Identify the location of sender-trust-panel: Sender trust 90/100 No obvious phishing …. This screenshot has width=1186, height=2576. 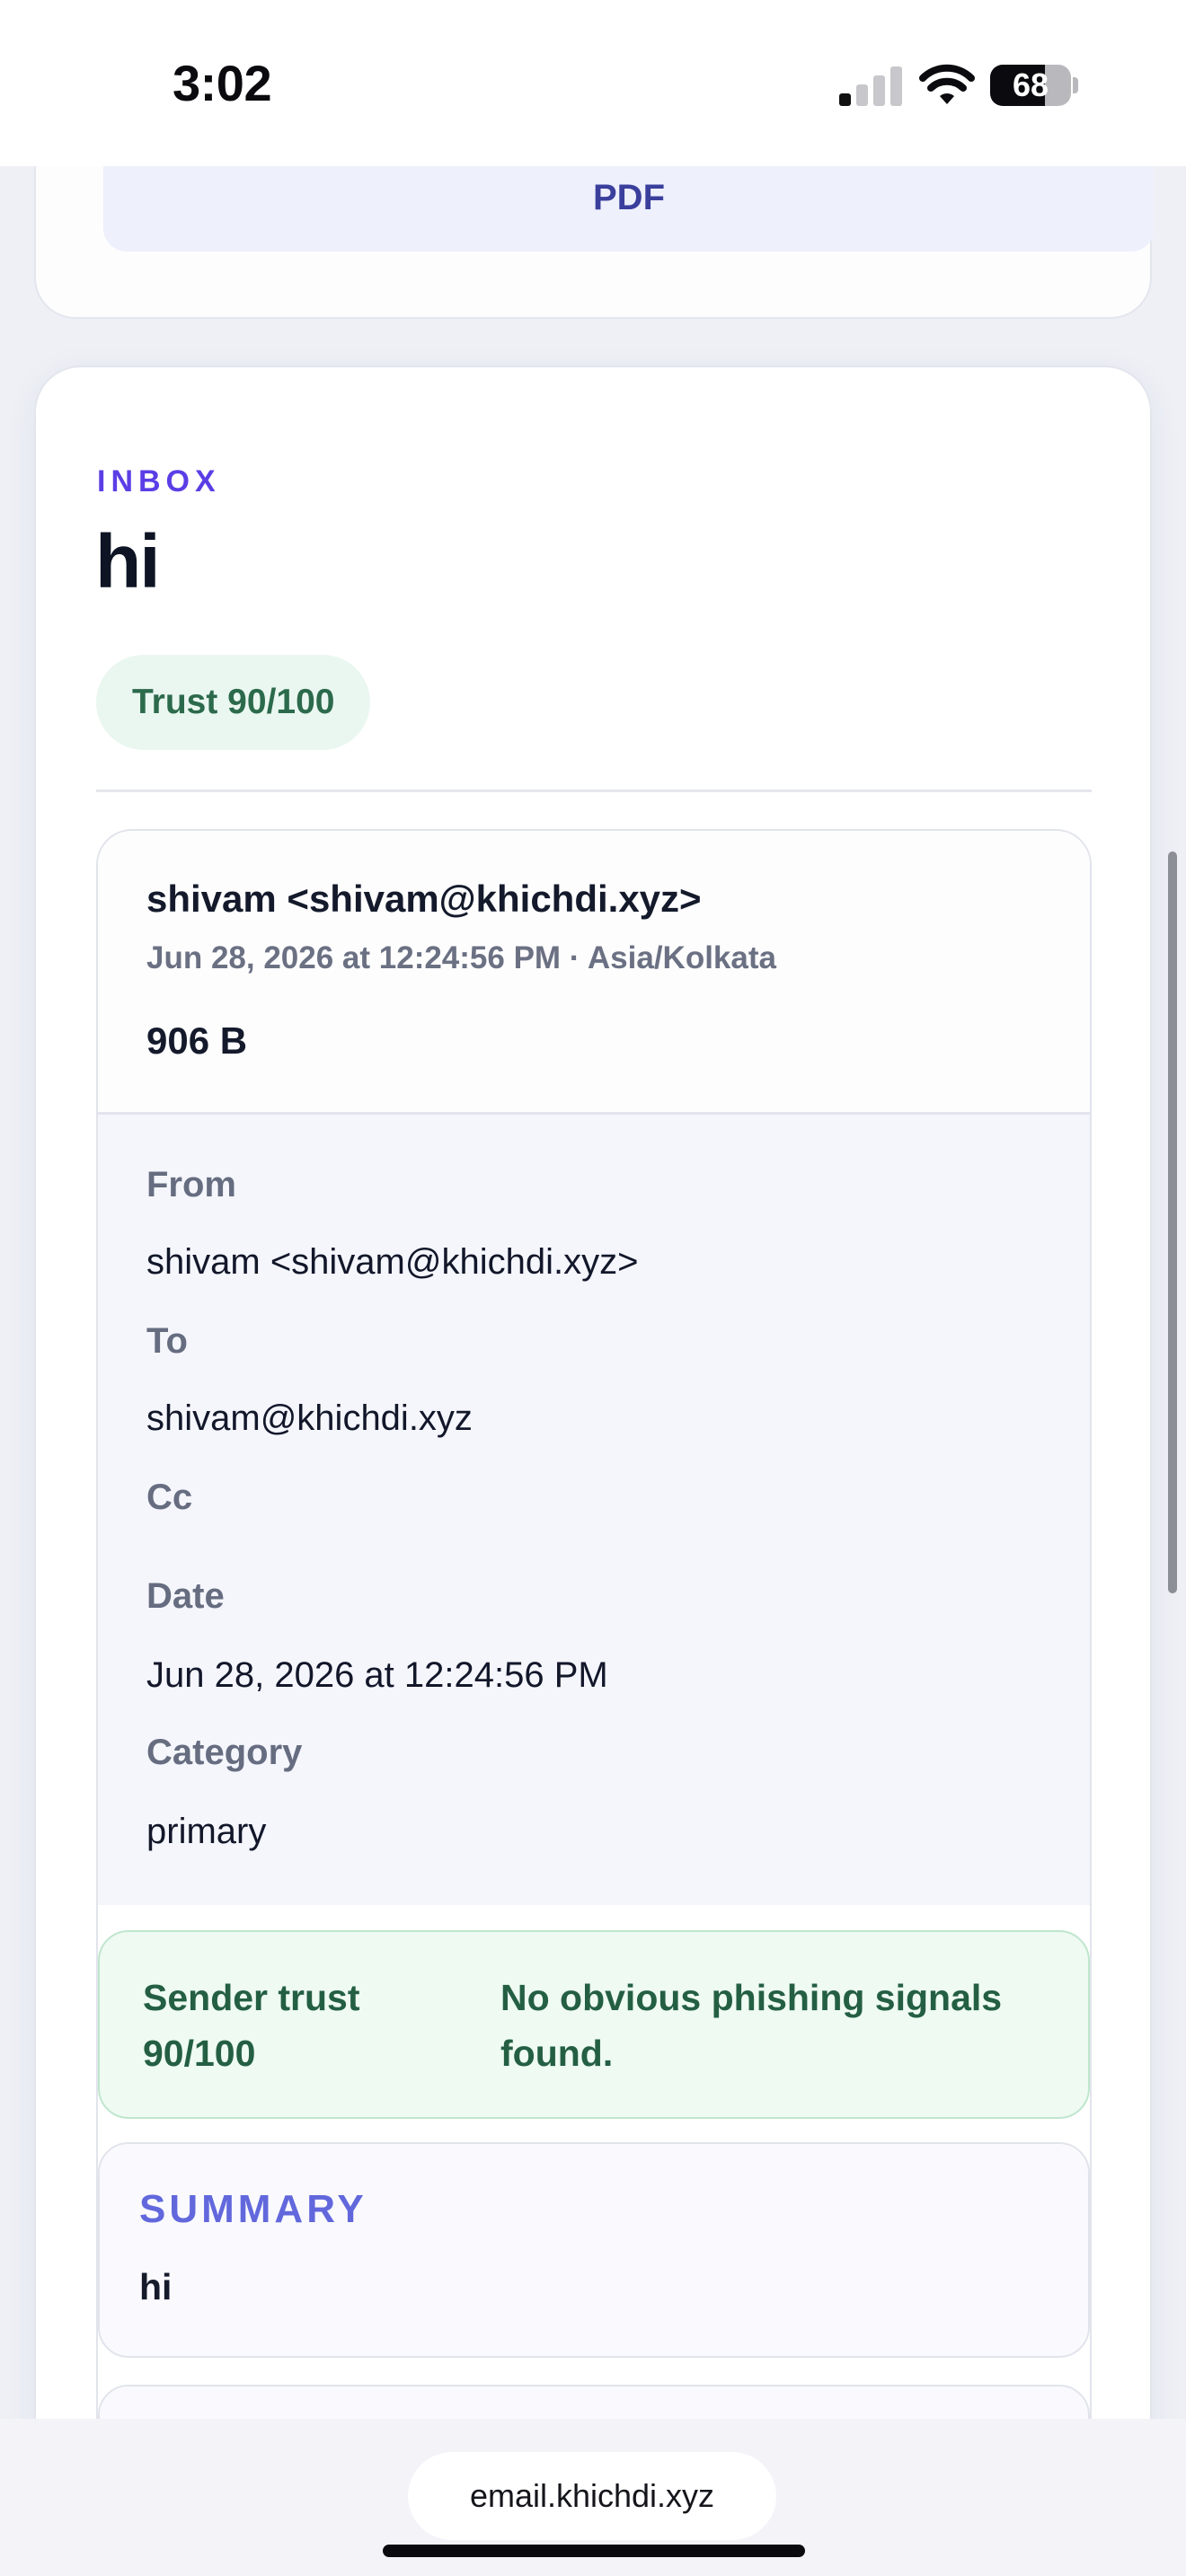
(594, 2024).